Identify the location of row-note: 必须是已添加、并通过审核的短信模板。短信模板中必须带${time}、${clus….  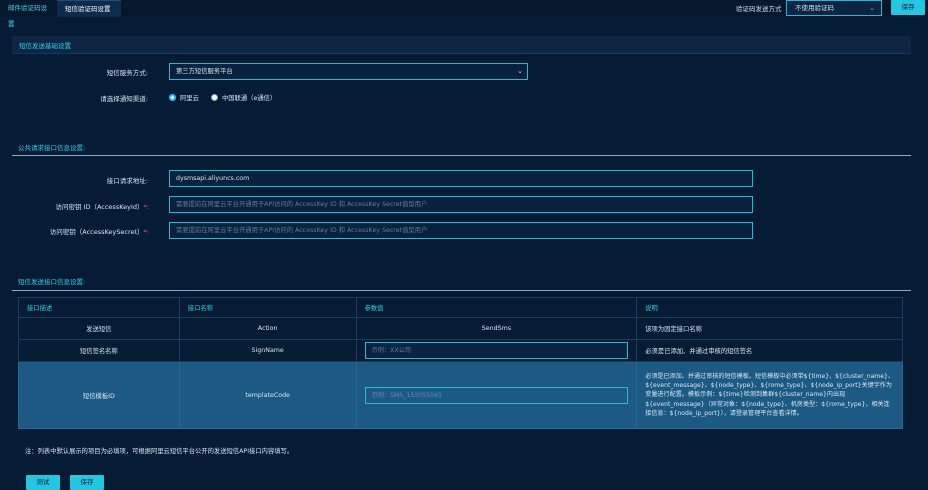
(769, 395).